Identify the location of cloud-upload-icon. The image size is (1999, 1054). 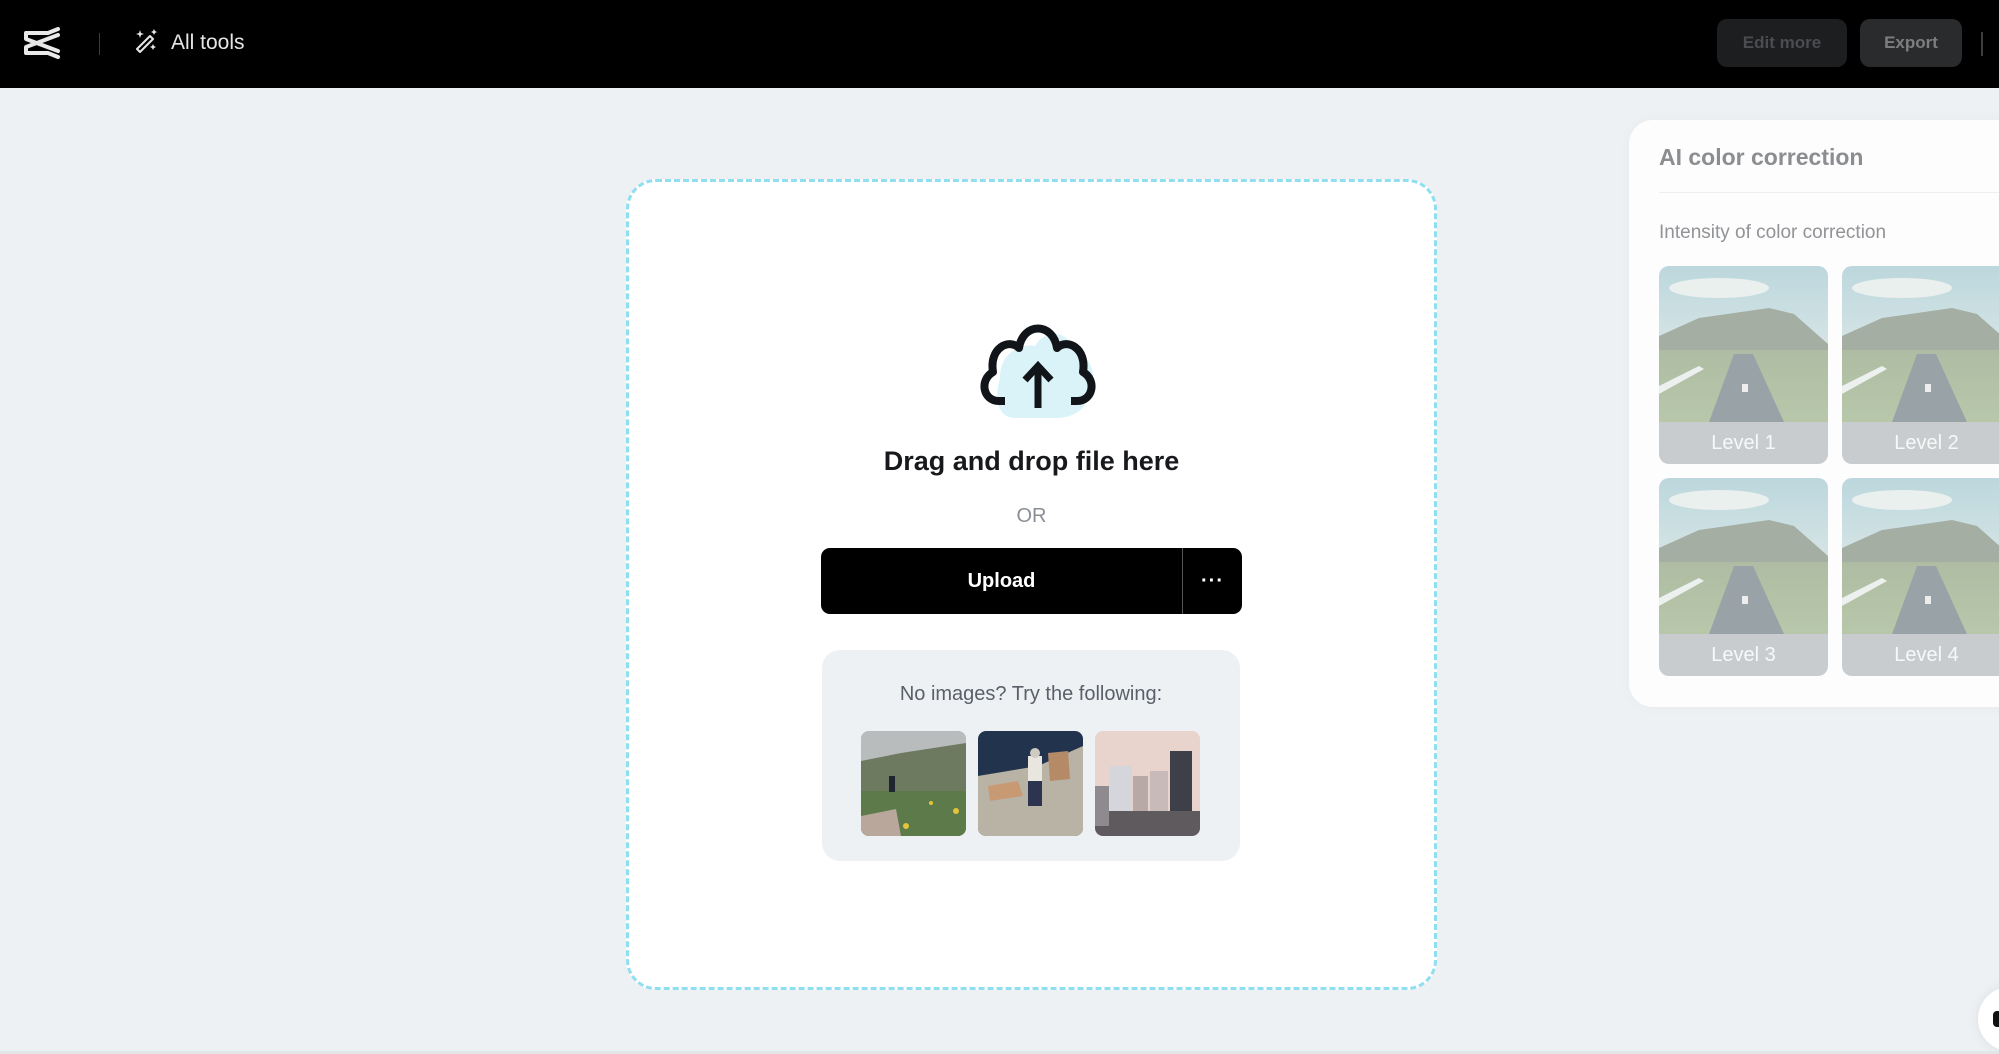
(1037, 370).